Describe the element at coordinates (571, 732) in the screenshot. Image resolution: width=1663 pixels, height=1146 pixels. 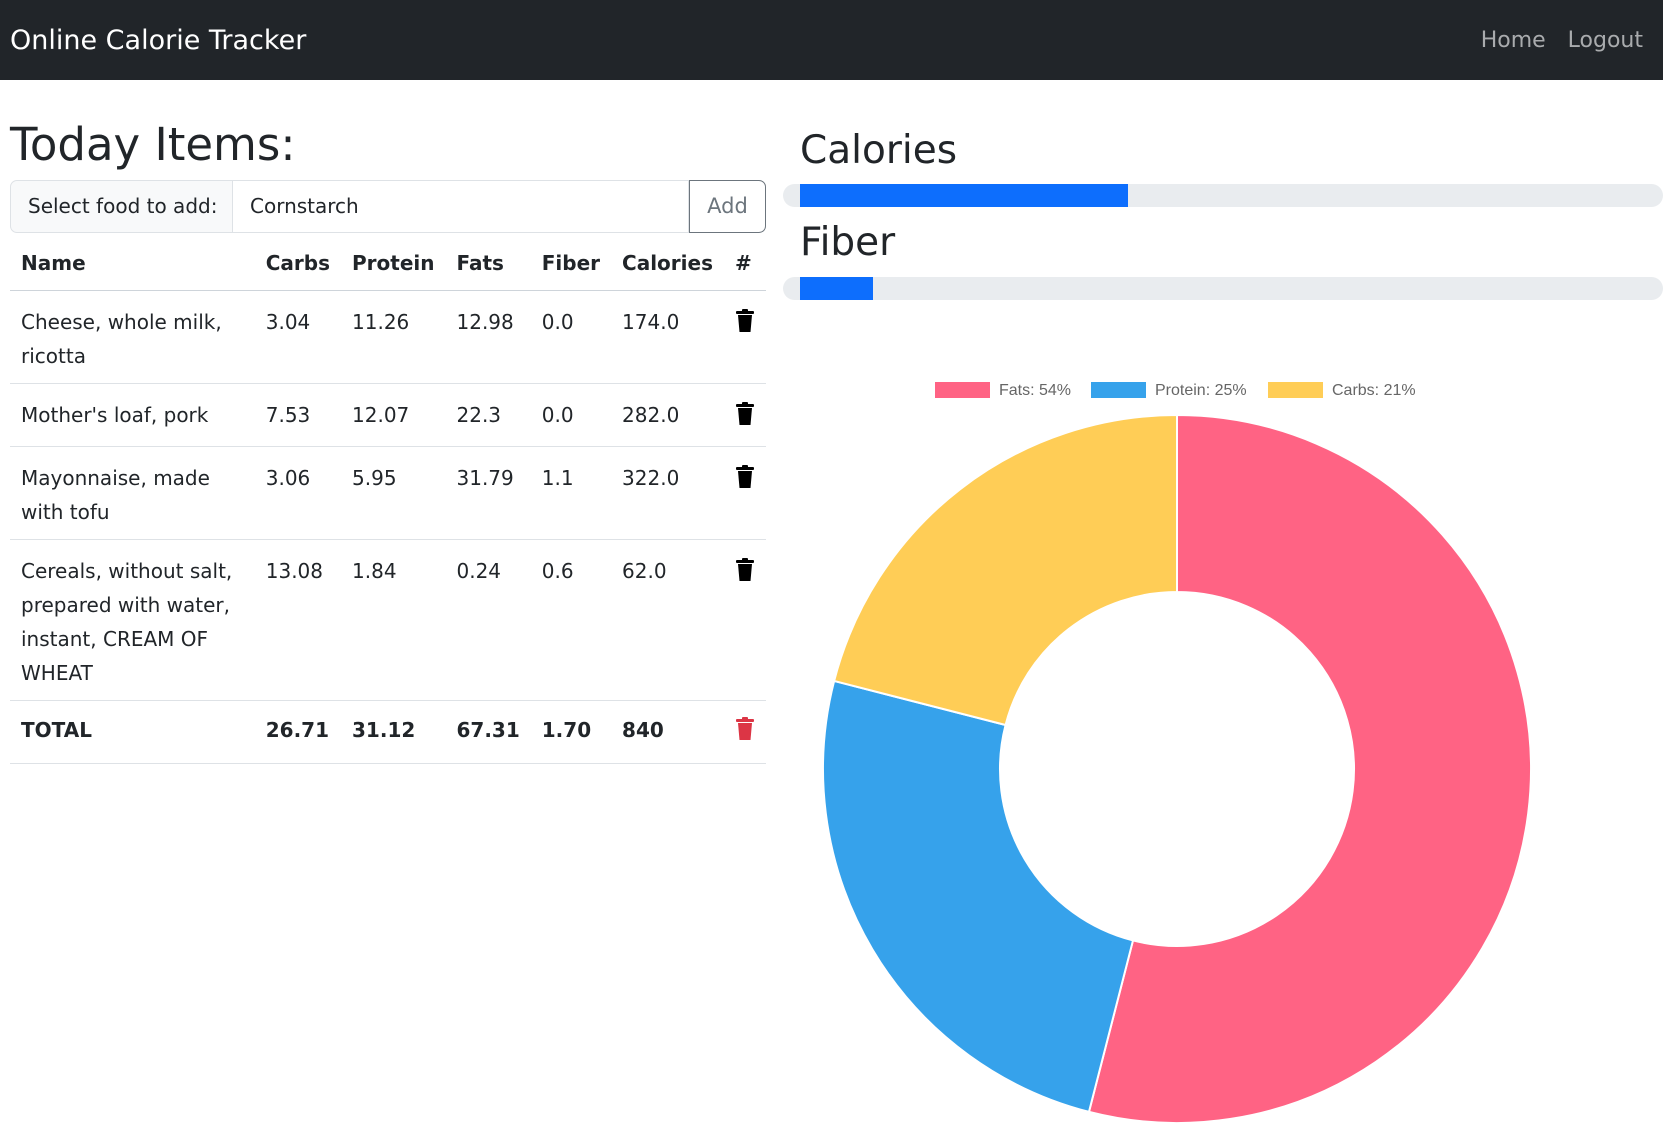
I see `total-fiber: 1.70` at that location.